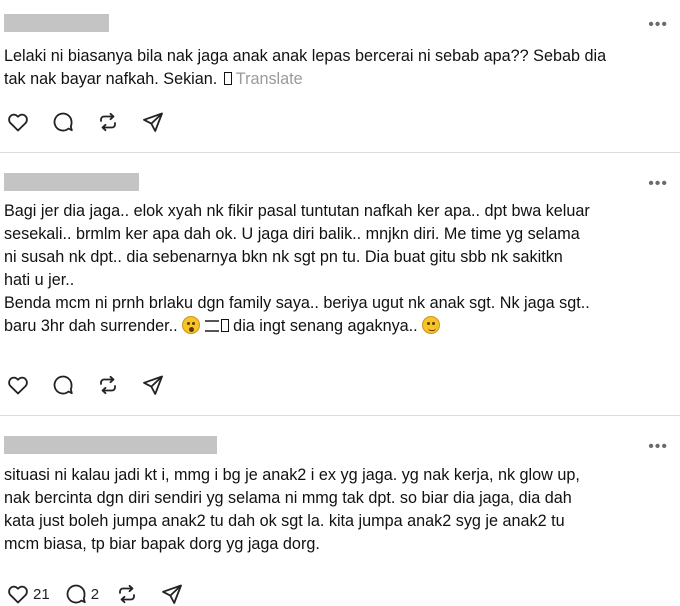  Describe the element at coordinates (39, 280) in the screenshot. I see `post-text-line: hati u jer..` at that location.